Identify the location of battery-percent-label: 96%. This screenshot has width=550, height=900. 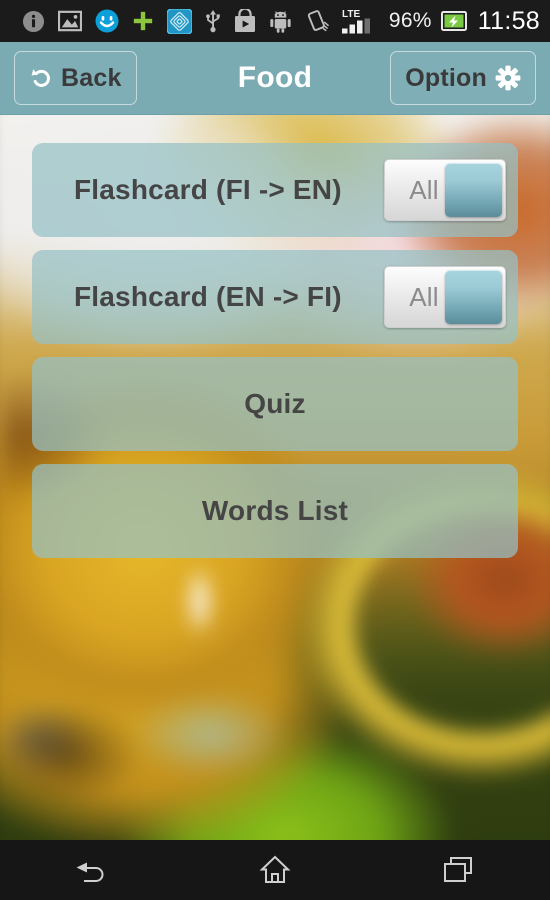
(410, 20).